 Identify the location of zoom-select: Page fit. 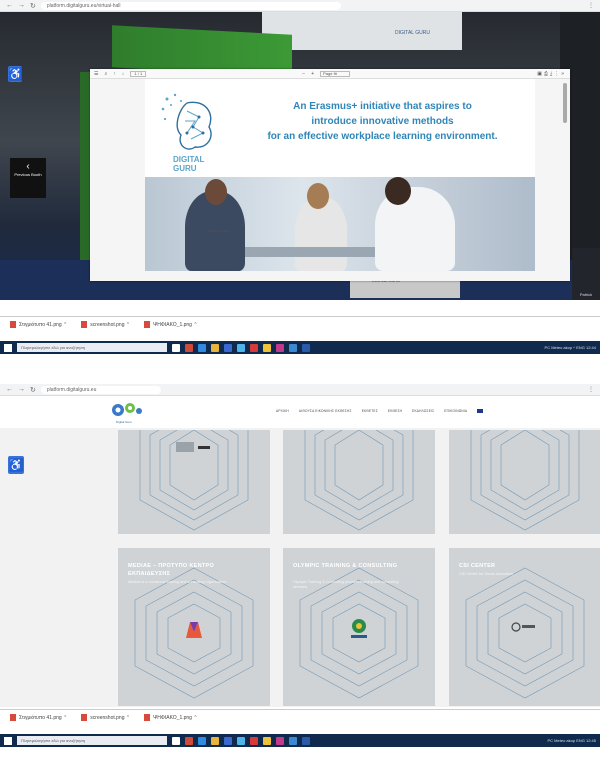
(335, 73).